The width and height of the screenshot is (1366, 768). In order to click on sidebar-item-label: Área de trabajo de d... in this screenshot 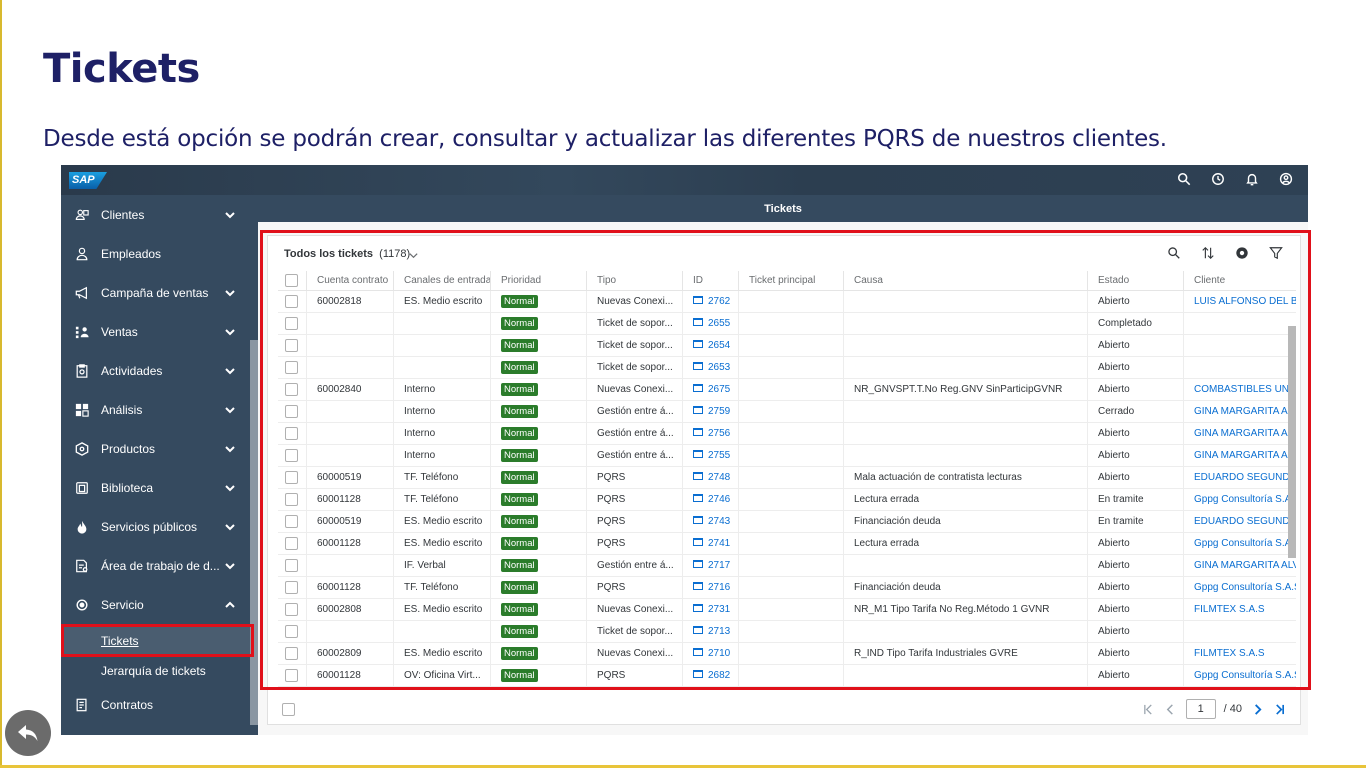, I will do `click(160, 565)`.